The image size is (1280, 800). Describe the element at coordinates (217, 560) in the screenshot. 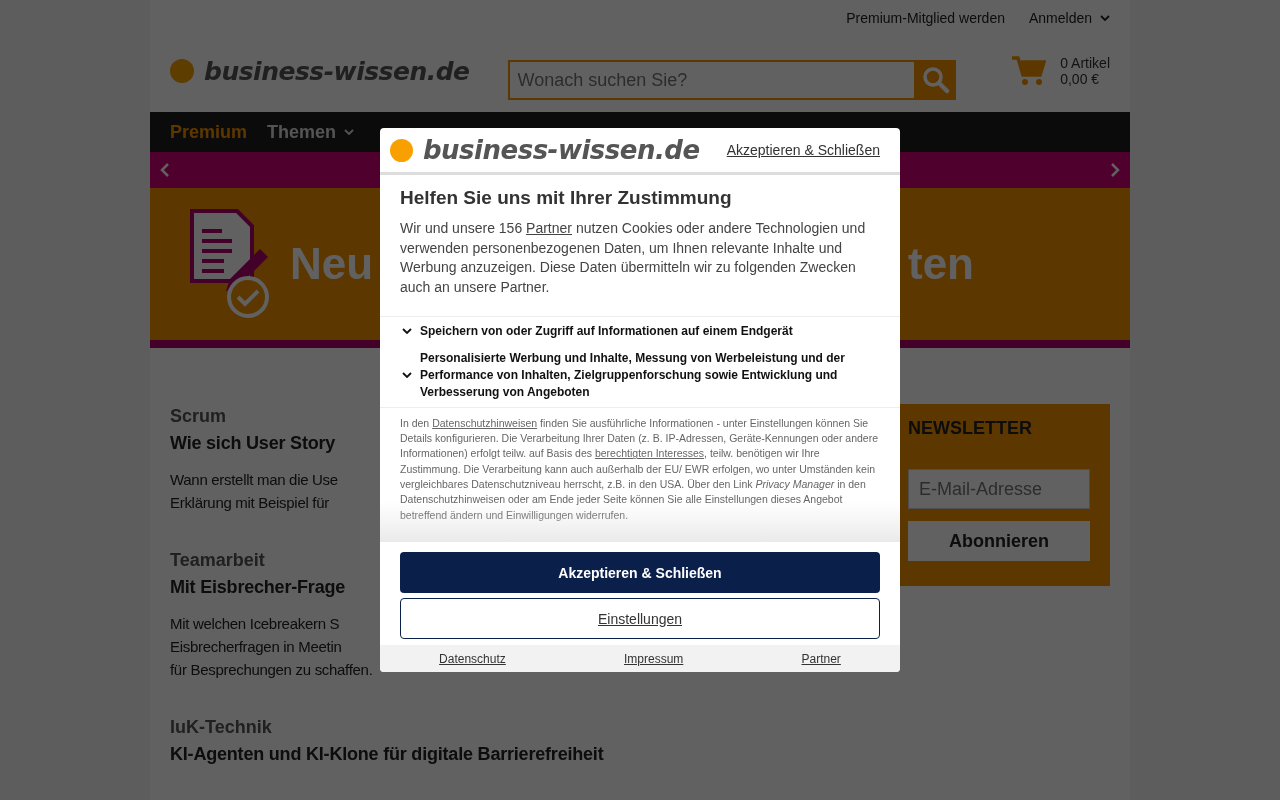

I see `article-category: Teamarbeit` at that location.